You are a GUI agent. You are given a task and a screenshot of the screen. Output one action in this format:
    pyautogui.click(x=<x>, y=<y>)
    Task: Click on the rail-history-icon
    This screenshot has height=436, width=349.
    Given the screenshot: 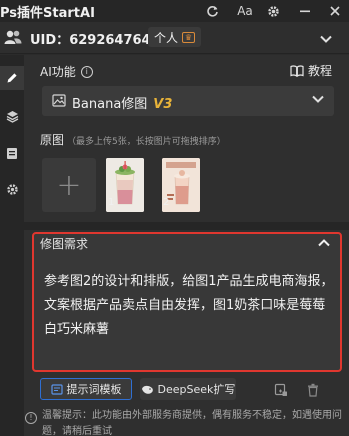 What is the action you would take?
    pyautogui.click(x=12, y=153)
    